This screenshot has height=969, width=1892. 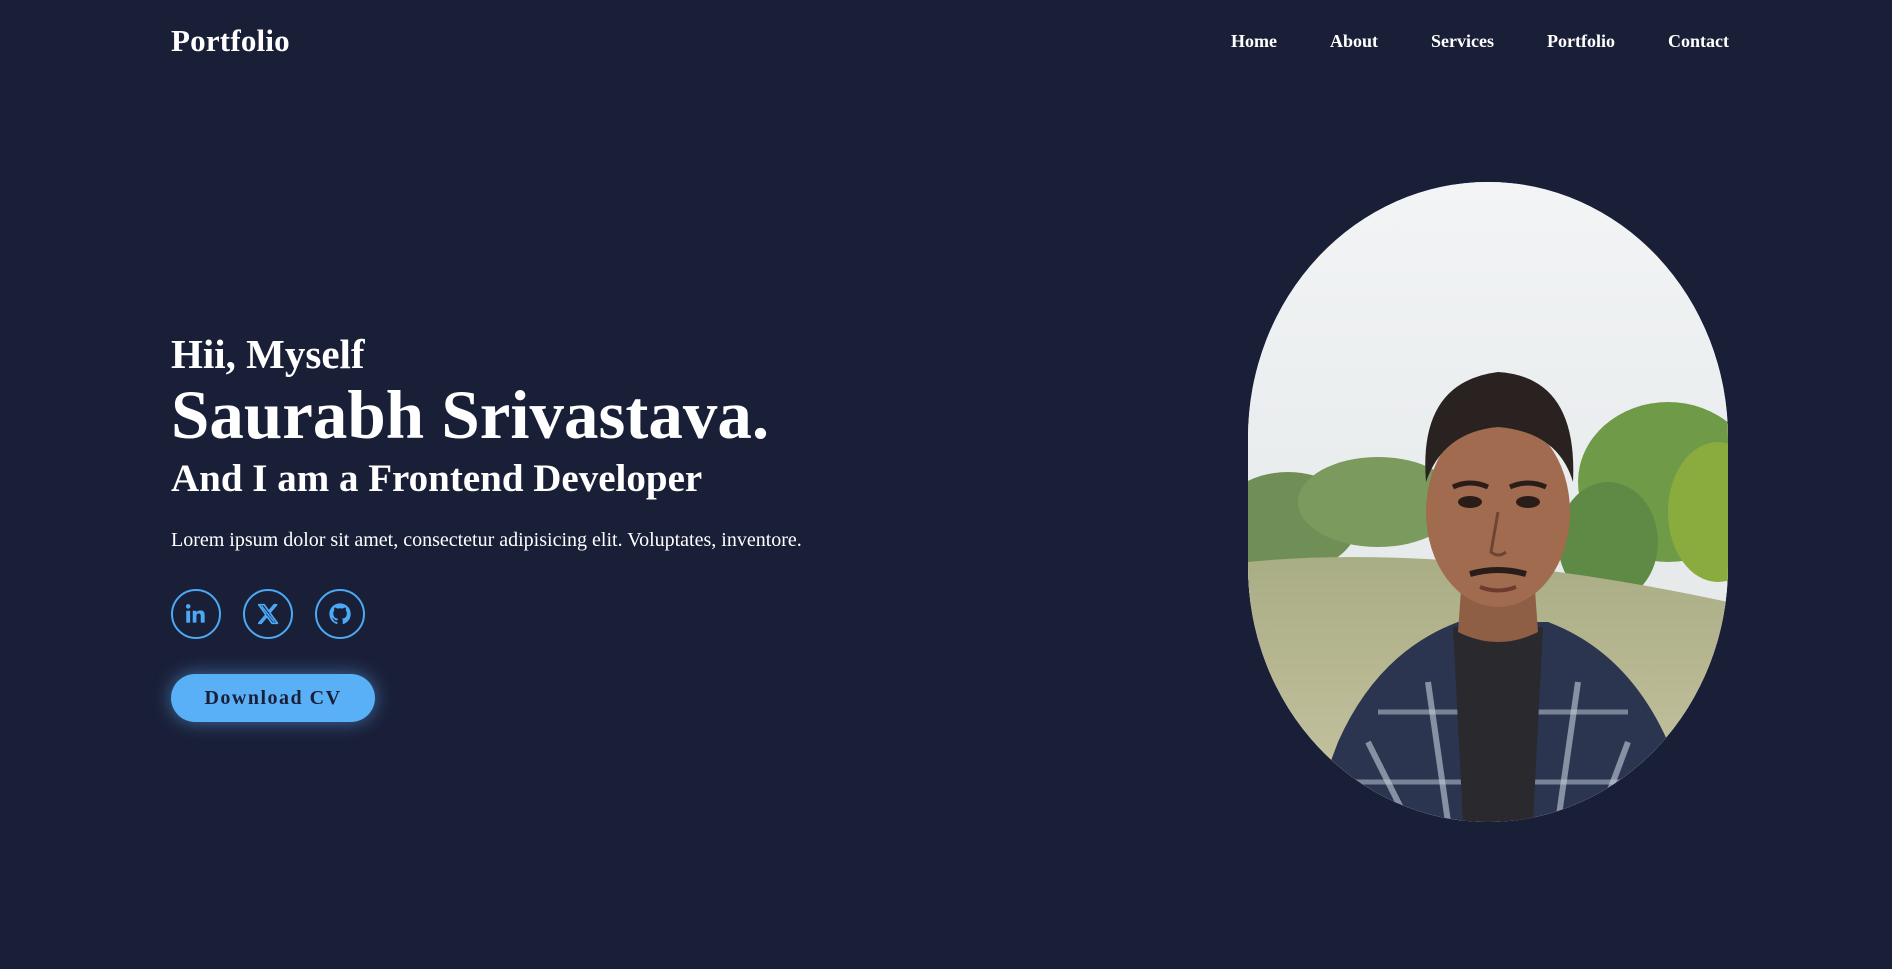 I want to click on nav-contact: Contact, so click(x=1698, y=41).